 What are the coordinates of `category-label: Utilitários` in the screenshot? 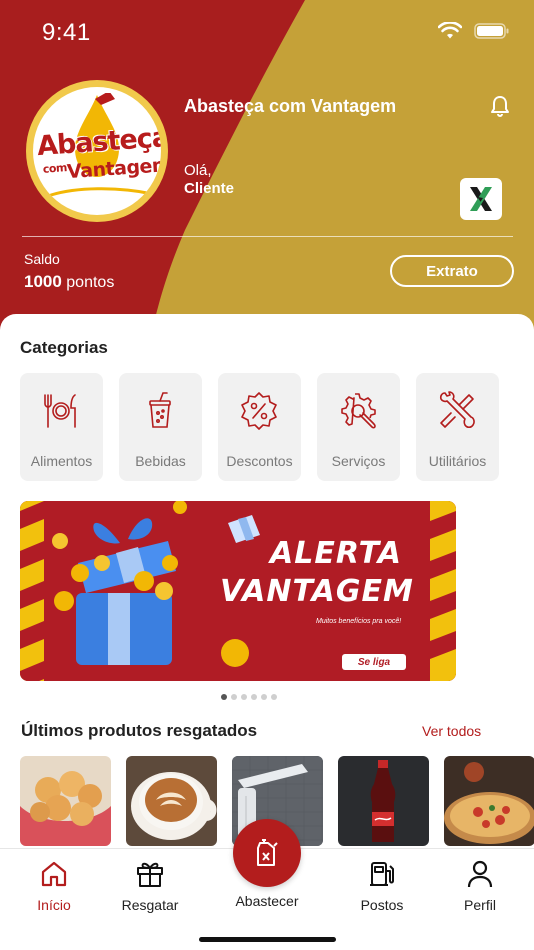 It's located at (457, 461).